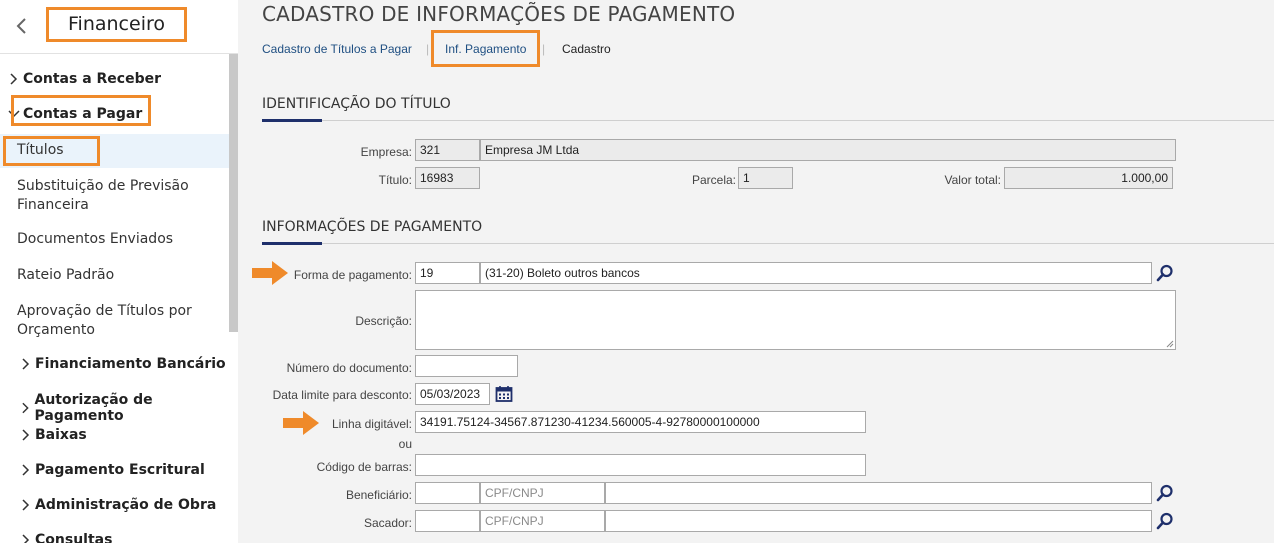 The image size is (1274, 543). Describe the element at coordinates (95, 239) in the screenshot. I see `sidebar-item-documentos-enviados: Documentos Enviados` at that location.